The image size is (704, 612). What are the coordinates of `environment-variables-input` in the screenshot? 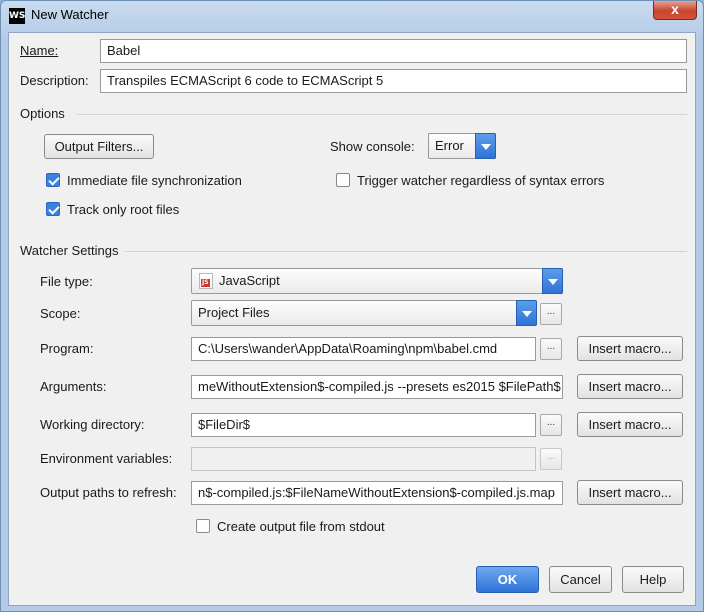 It's located at (363, 459).